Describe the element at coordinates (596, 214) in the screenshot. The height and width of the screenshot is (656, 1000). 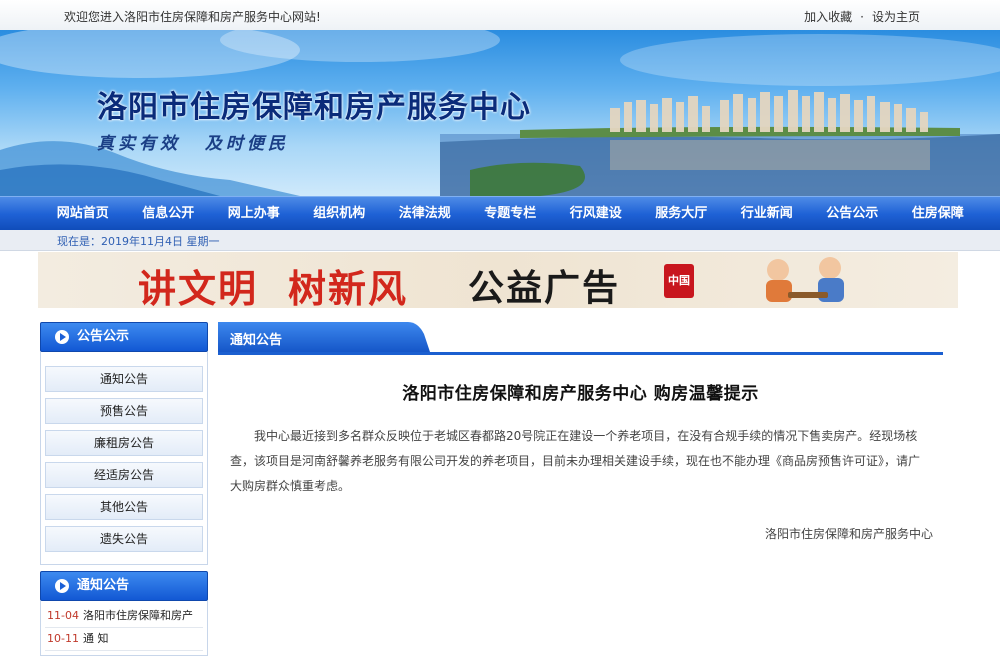
I see `nav-item-conduct: 行风建设` at that location.